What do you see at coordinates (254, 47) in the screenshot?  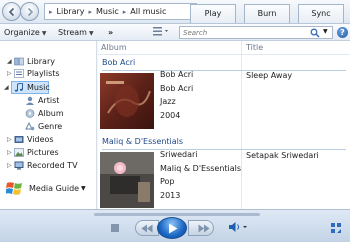 I see `column-header-title: Title` at bounding box center [254, 47].